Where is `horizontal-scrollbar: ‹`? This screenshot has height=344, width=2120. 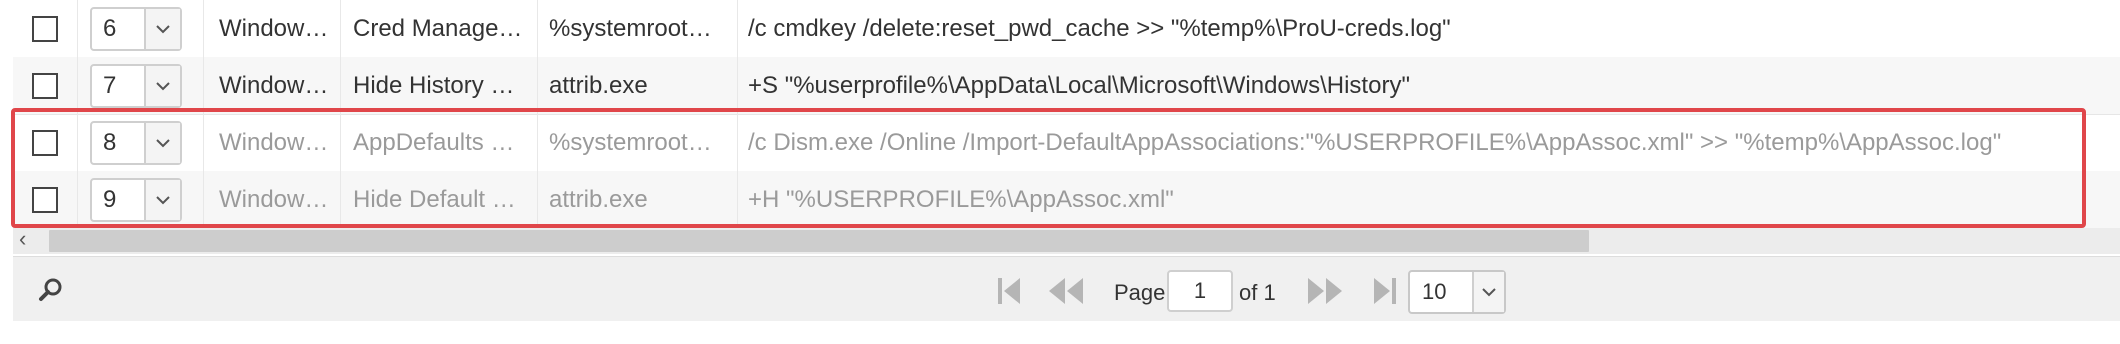 horizontal-scrollbar: ‹ is located at coordinates (1066, 240).